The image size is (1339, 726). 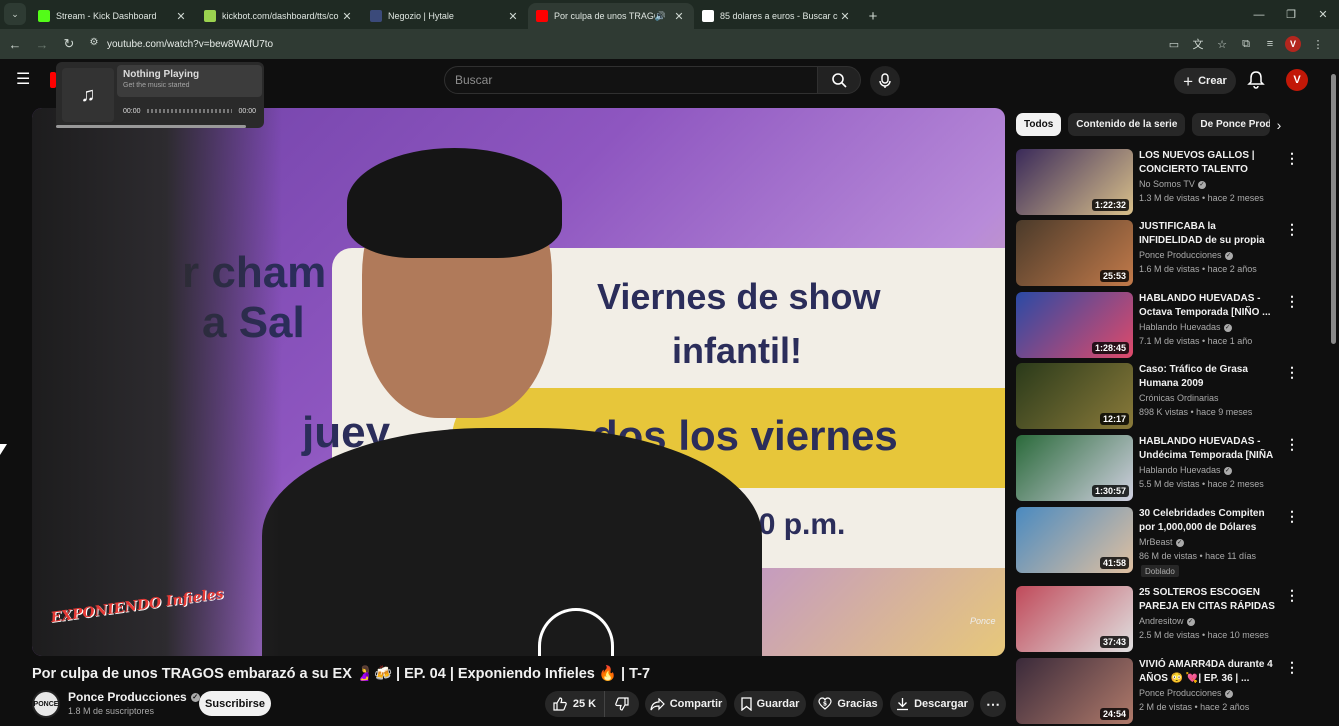 I want to click on new-tab-button: +, so click(x=873, y=16).